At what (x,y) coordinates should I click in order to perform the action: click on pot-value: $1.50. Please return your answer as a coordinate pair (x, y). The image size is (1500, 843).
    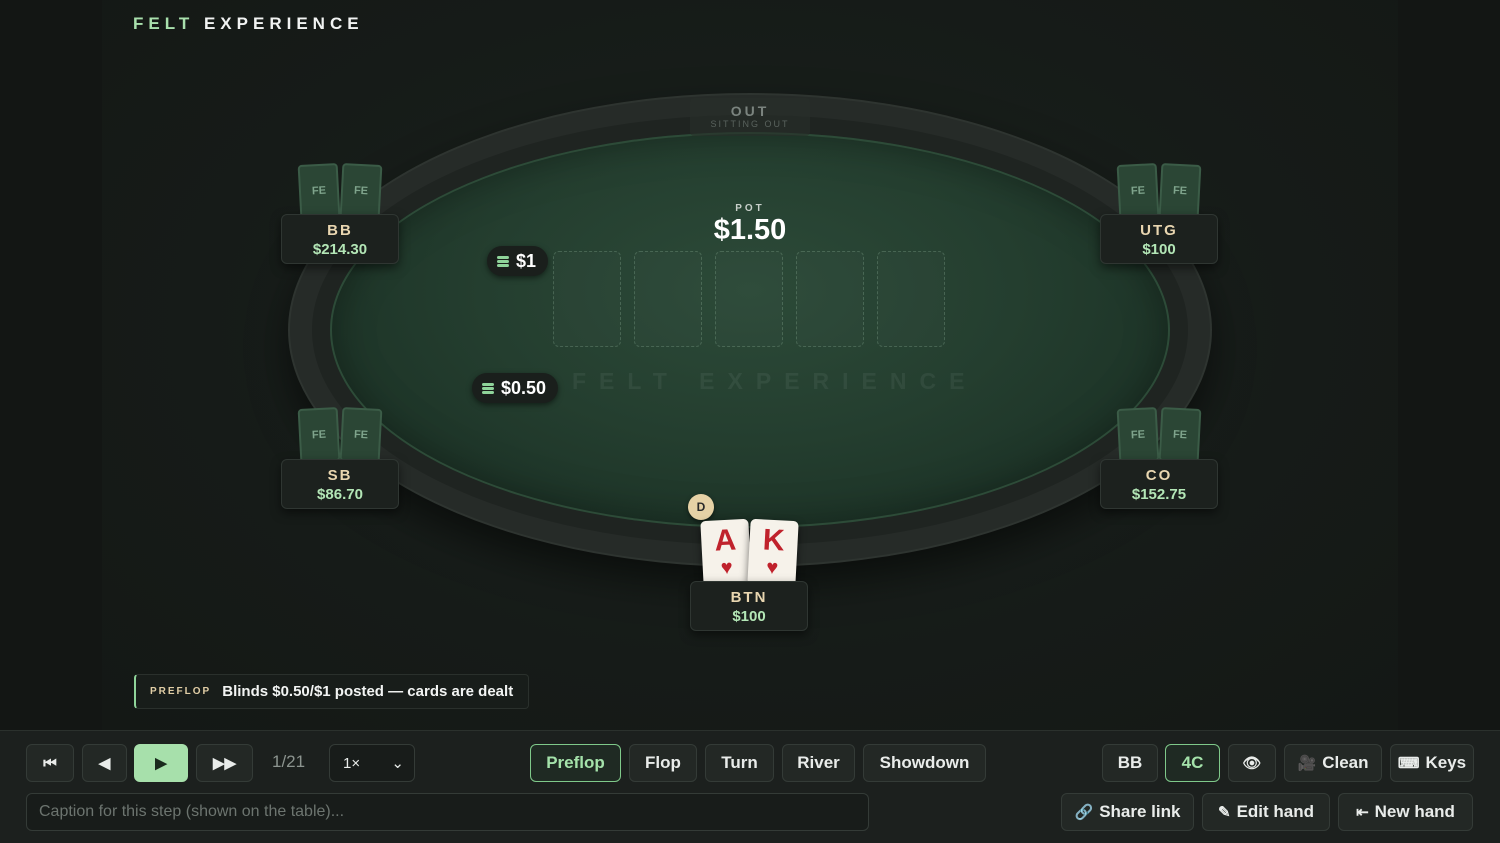
    Looking at the image, I should click on (750, 230).